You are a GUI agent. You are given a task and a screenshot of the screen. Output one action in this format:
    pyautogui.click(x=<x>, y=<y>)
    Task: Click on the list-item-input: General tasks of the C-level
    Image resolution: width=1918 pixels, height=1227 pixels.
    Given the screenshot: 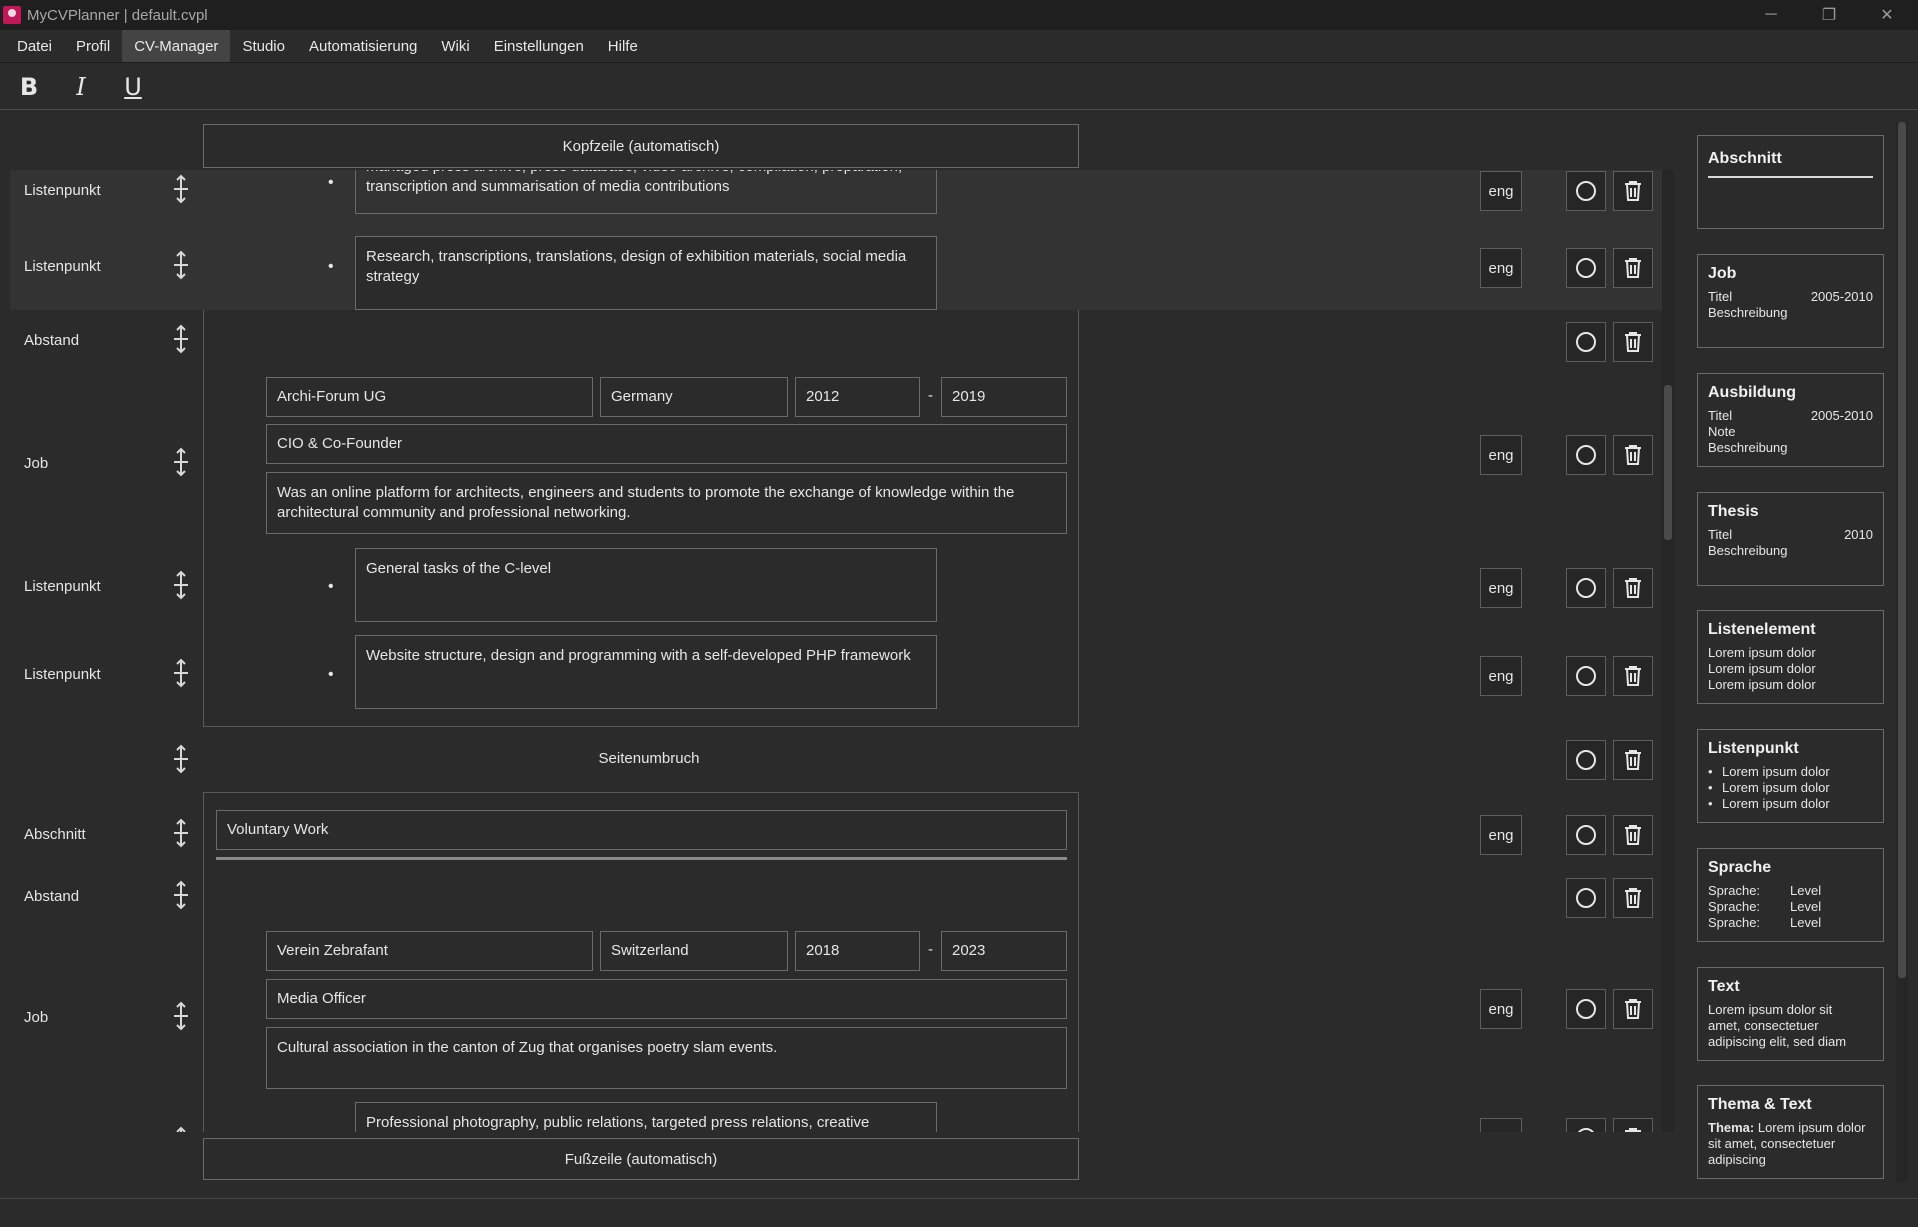 What is the action you would take?
    pyautogui.click(x=646, y=585)
    